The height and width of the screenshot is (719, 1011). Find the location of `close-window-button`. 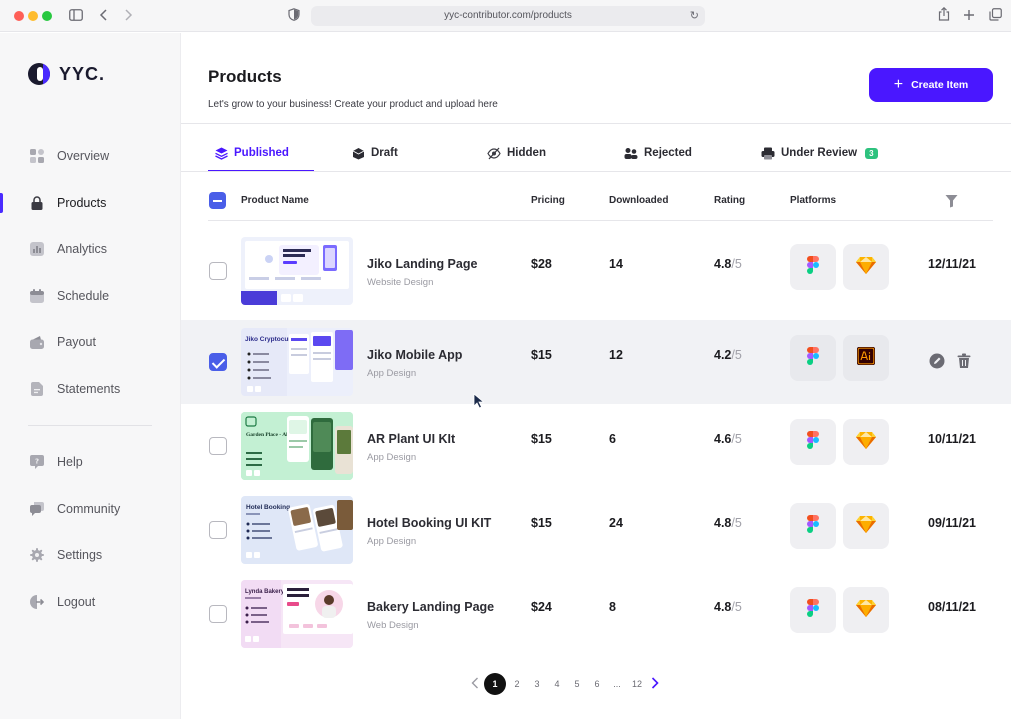

close-window-button is located at coordinates (19, 16).